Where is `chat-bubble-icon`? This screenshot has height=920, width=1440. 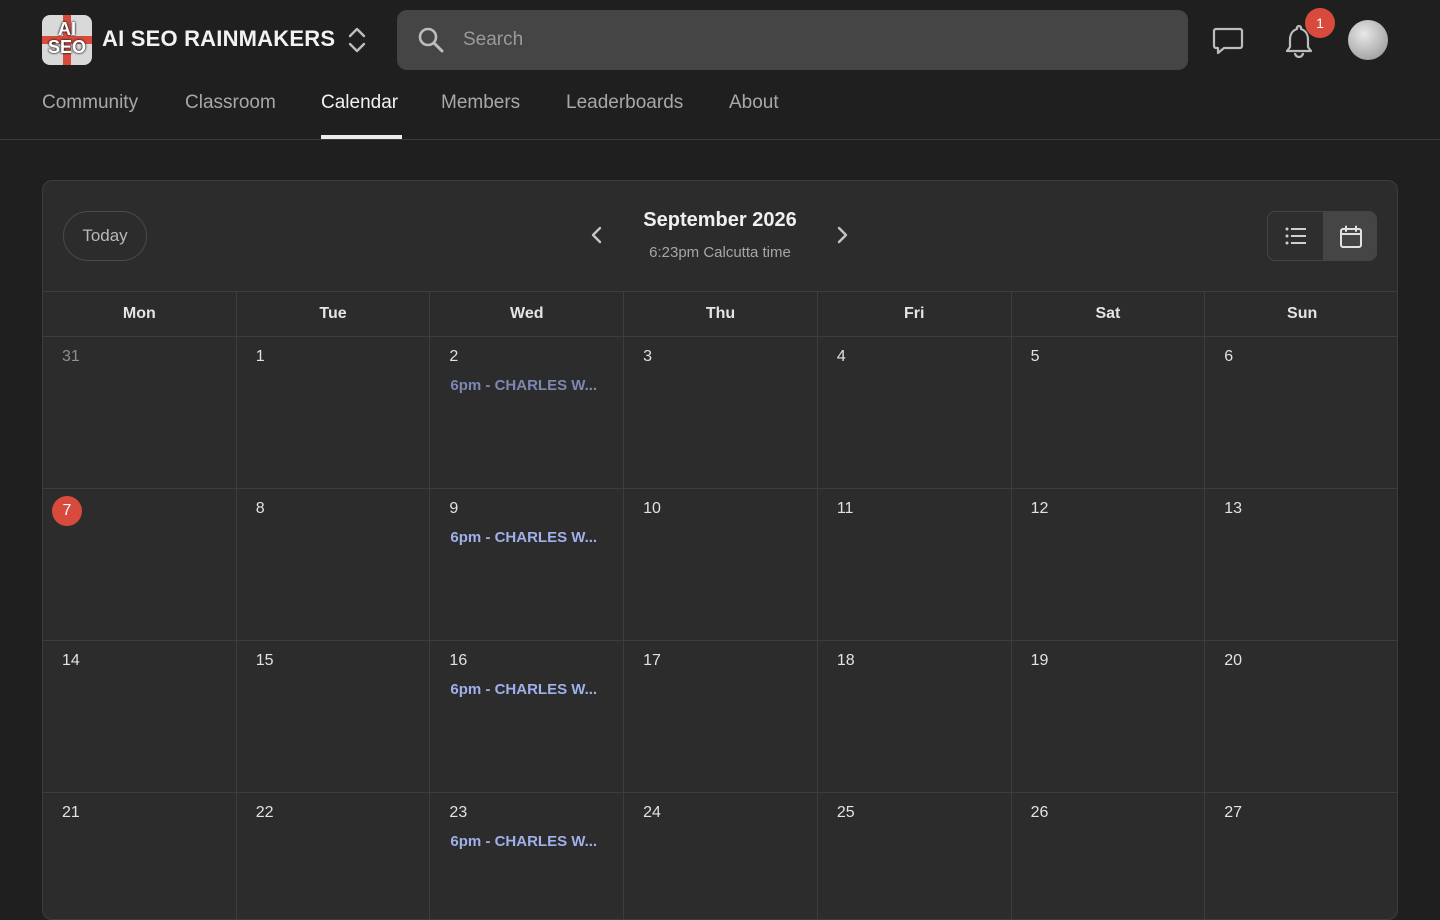 chat-bubble-icon is located at coordinates (1228, 41).